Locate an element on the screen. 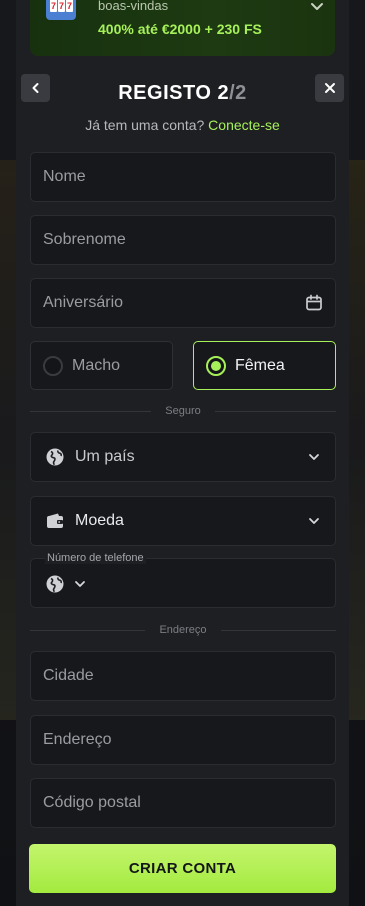 The width and height of the screenshot is (365, 906). promo-bonus-text: 400% até €2000 + 230 FS is located at coordinates (180, 29).